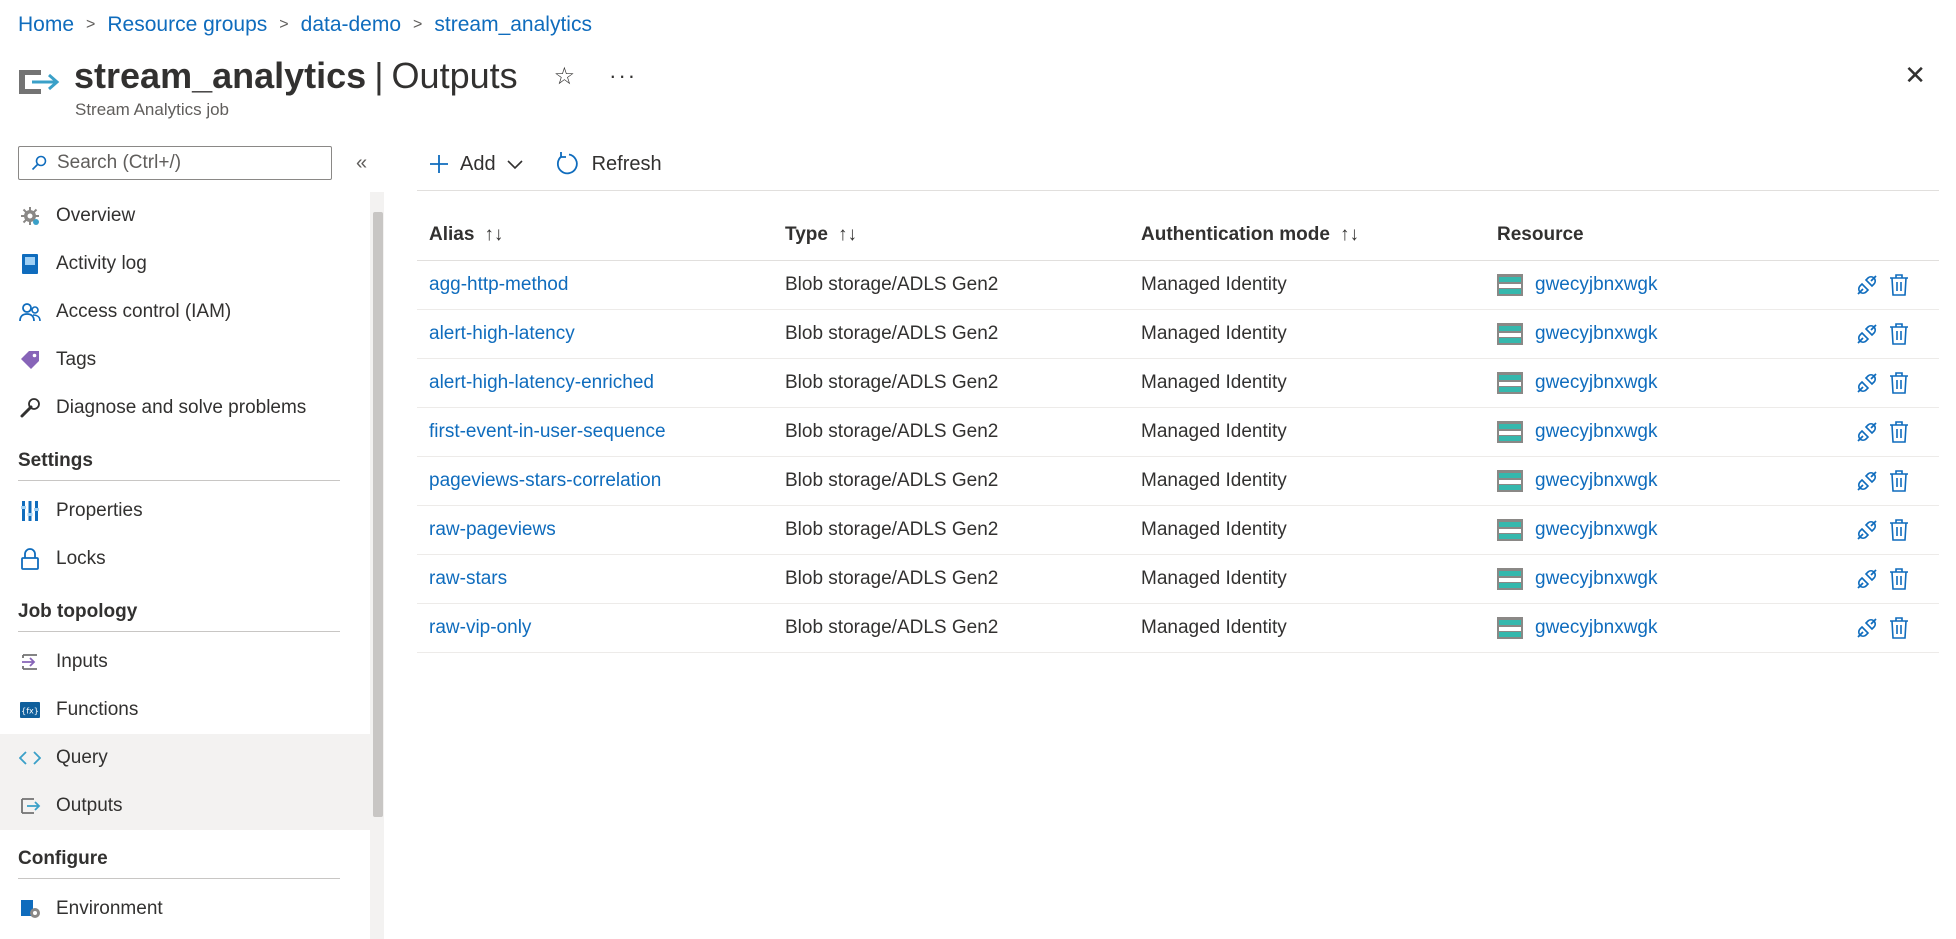  What do you see at coordinates (185, 264) in the screenshot?
I see `sidebar-item-activity-log: Activity log` at bounding box center [185, 264].